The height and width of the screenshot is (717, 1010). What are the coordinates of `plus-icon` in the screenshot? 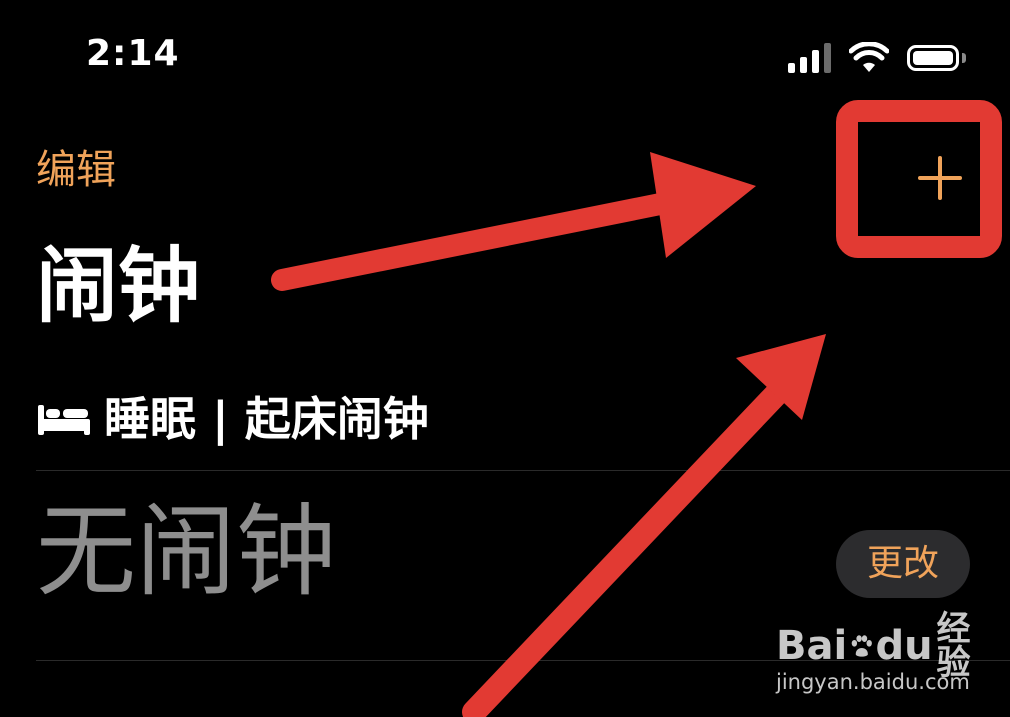 It's located at (940, 178).